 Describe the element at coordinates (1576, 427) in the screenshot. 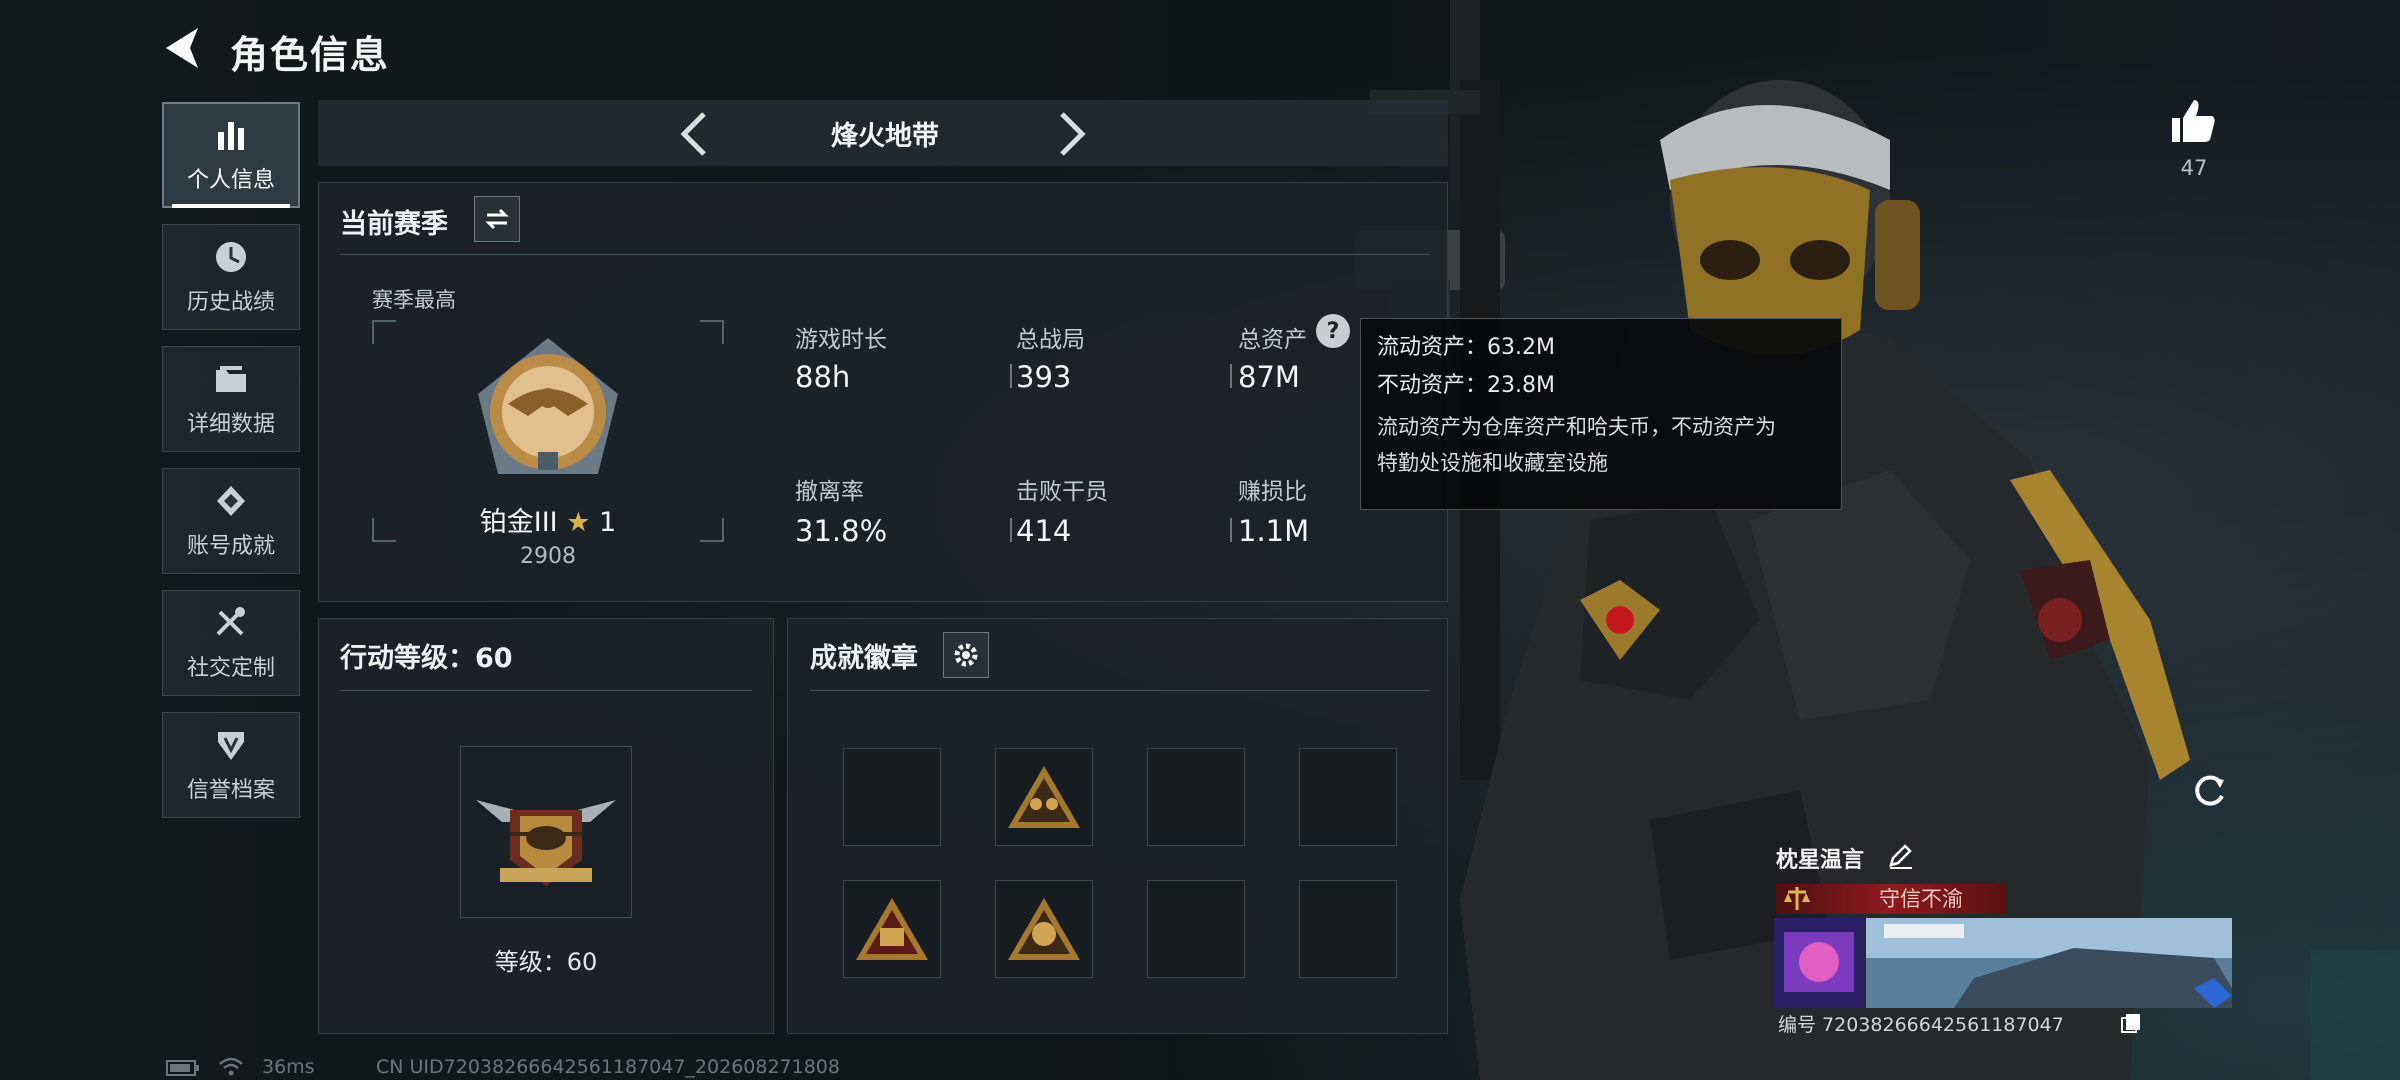

I see `tooltip-description-line: 流动资产为仓库资产和哈夫币，不动资产为` at that location.